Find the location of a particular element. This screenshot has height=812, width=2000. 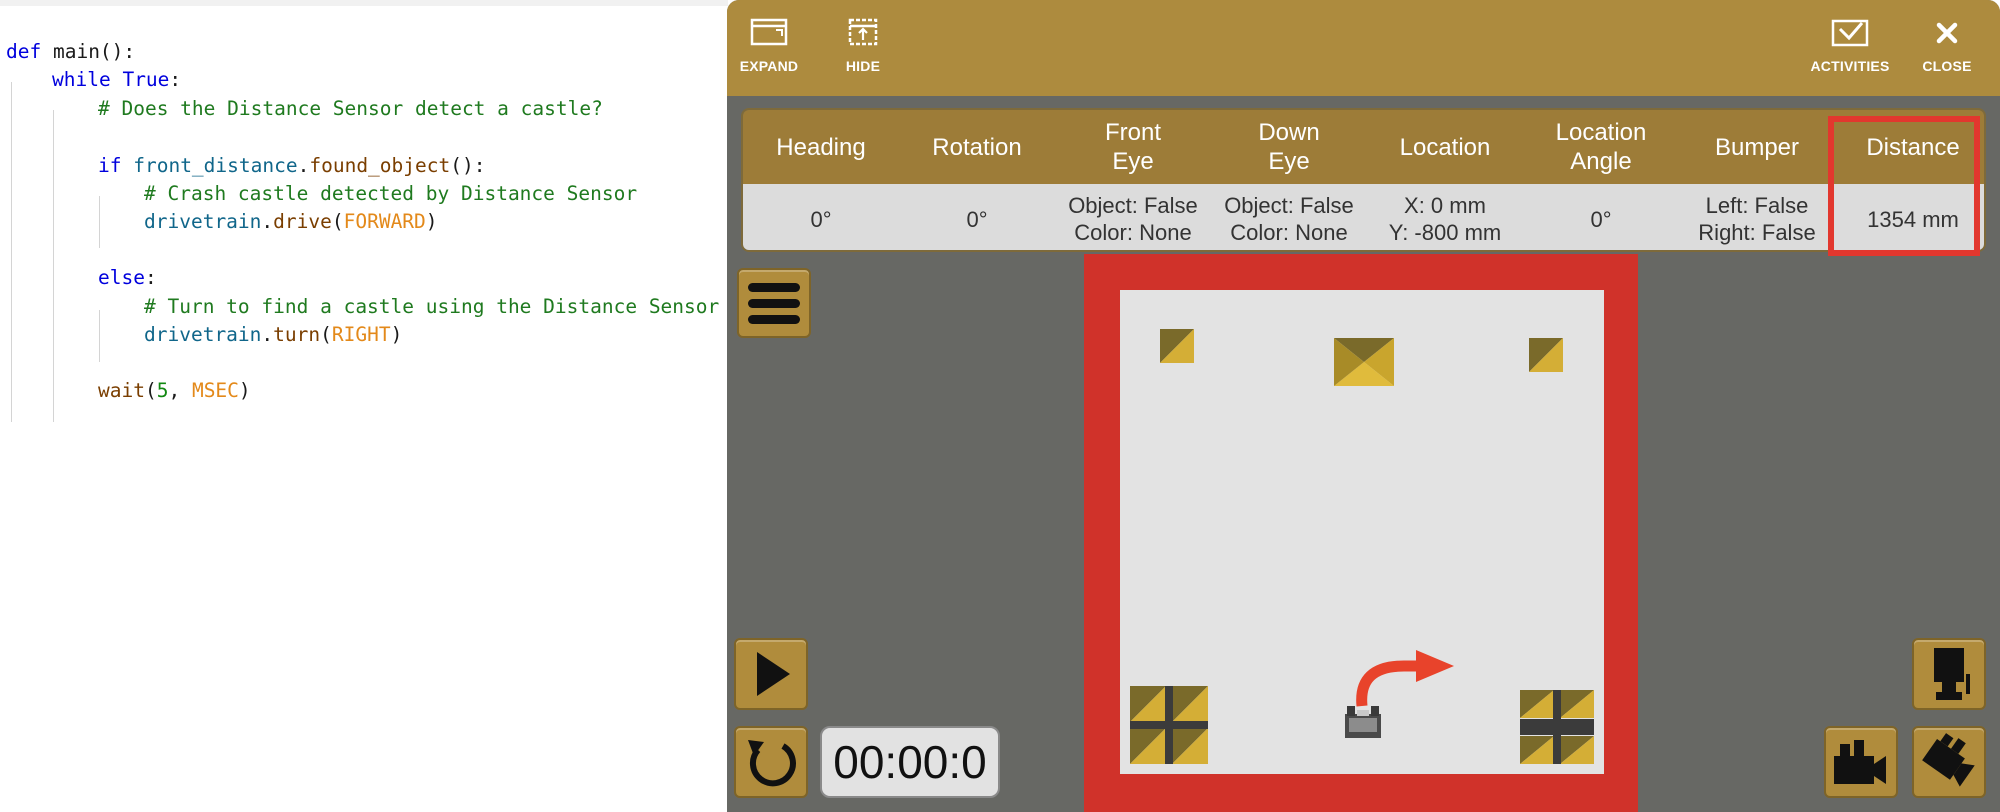

reset-icon is located at coordinates (772, 763).